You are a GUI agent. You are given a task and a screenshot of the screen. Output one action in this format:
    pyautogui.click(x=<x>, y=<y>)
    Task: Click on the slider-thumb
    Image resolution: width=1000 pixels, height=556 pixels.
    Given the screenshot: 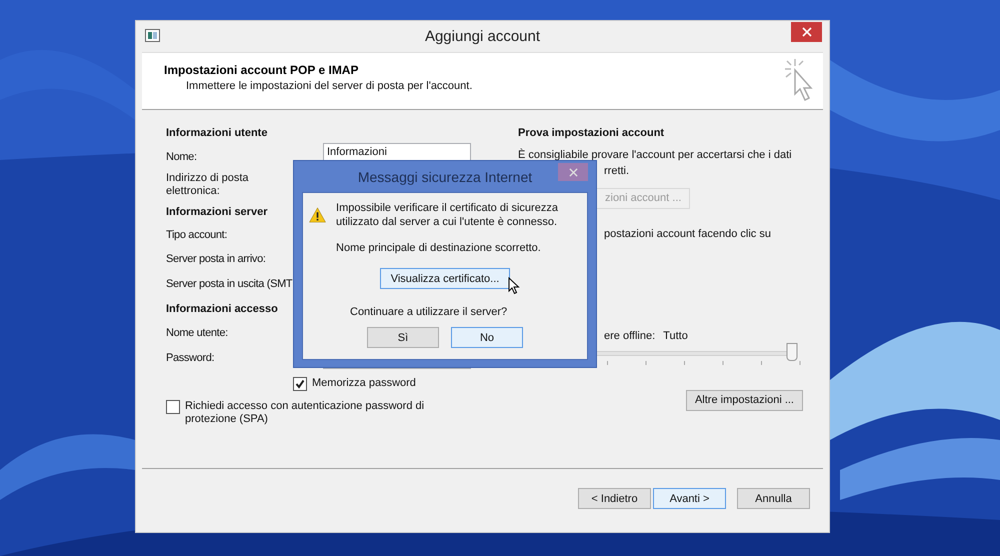 What is the action you would take?
    pyautogui.click(x=792, y=351)
    